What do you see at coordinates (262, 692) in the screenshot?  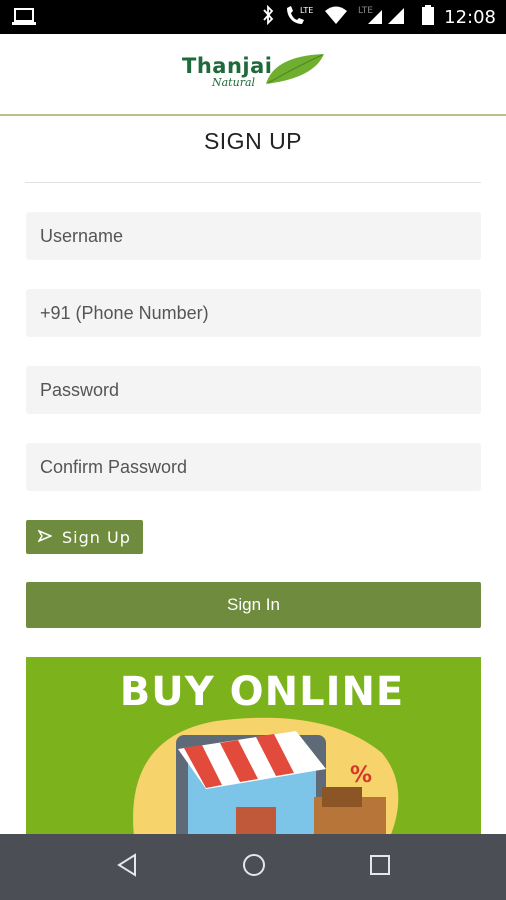 I see `banner-title: BUY ONLINE` at bounding box center [262, 692].